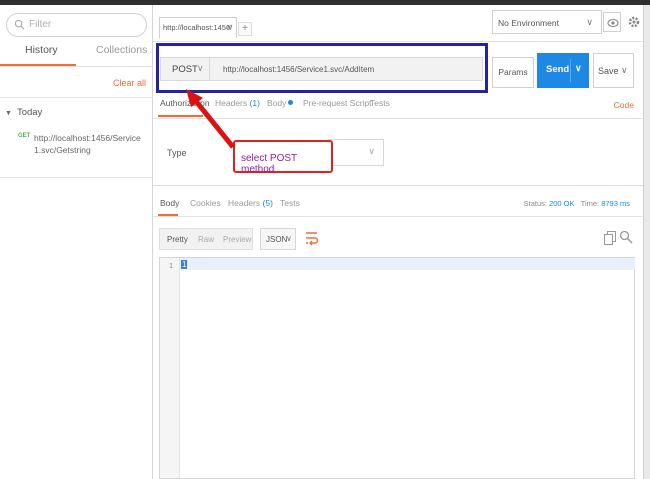 The width and height of the screenshot is (650, 479). What do you see at coordinates (277, 103) in the screenshot?
I see `tab-body-label: Body` at bounding box center [277, 103].